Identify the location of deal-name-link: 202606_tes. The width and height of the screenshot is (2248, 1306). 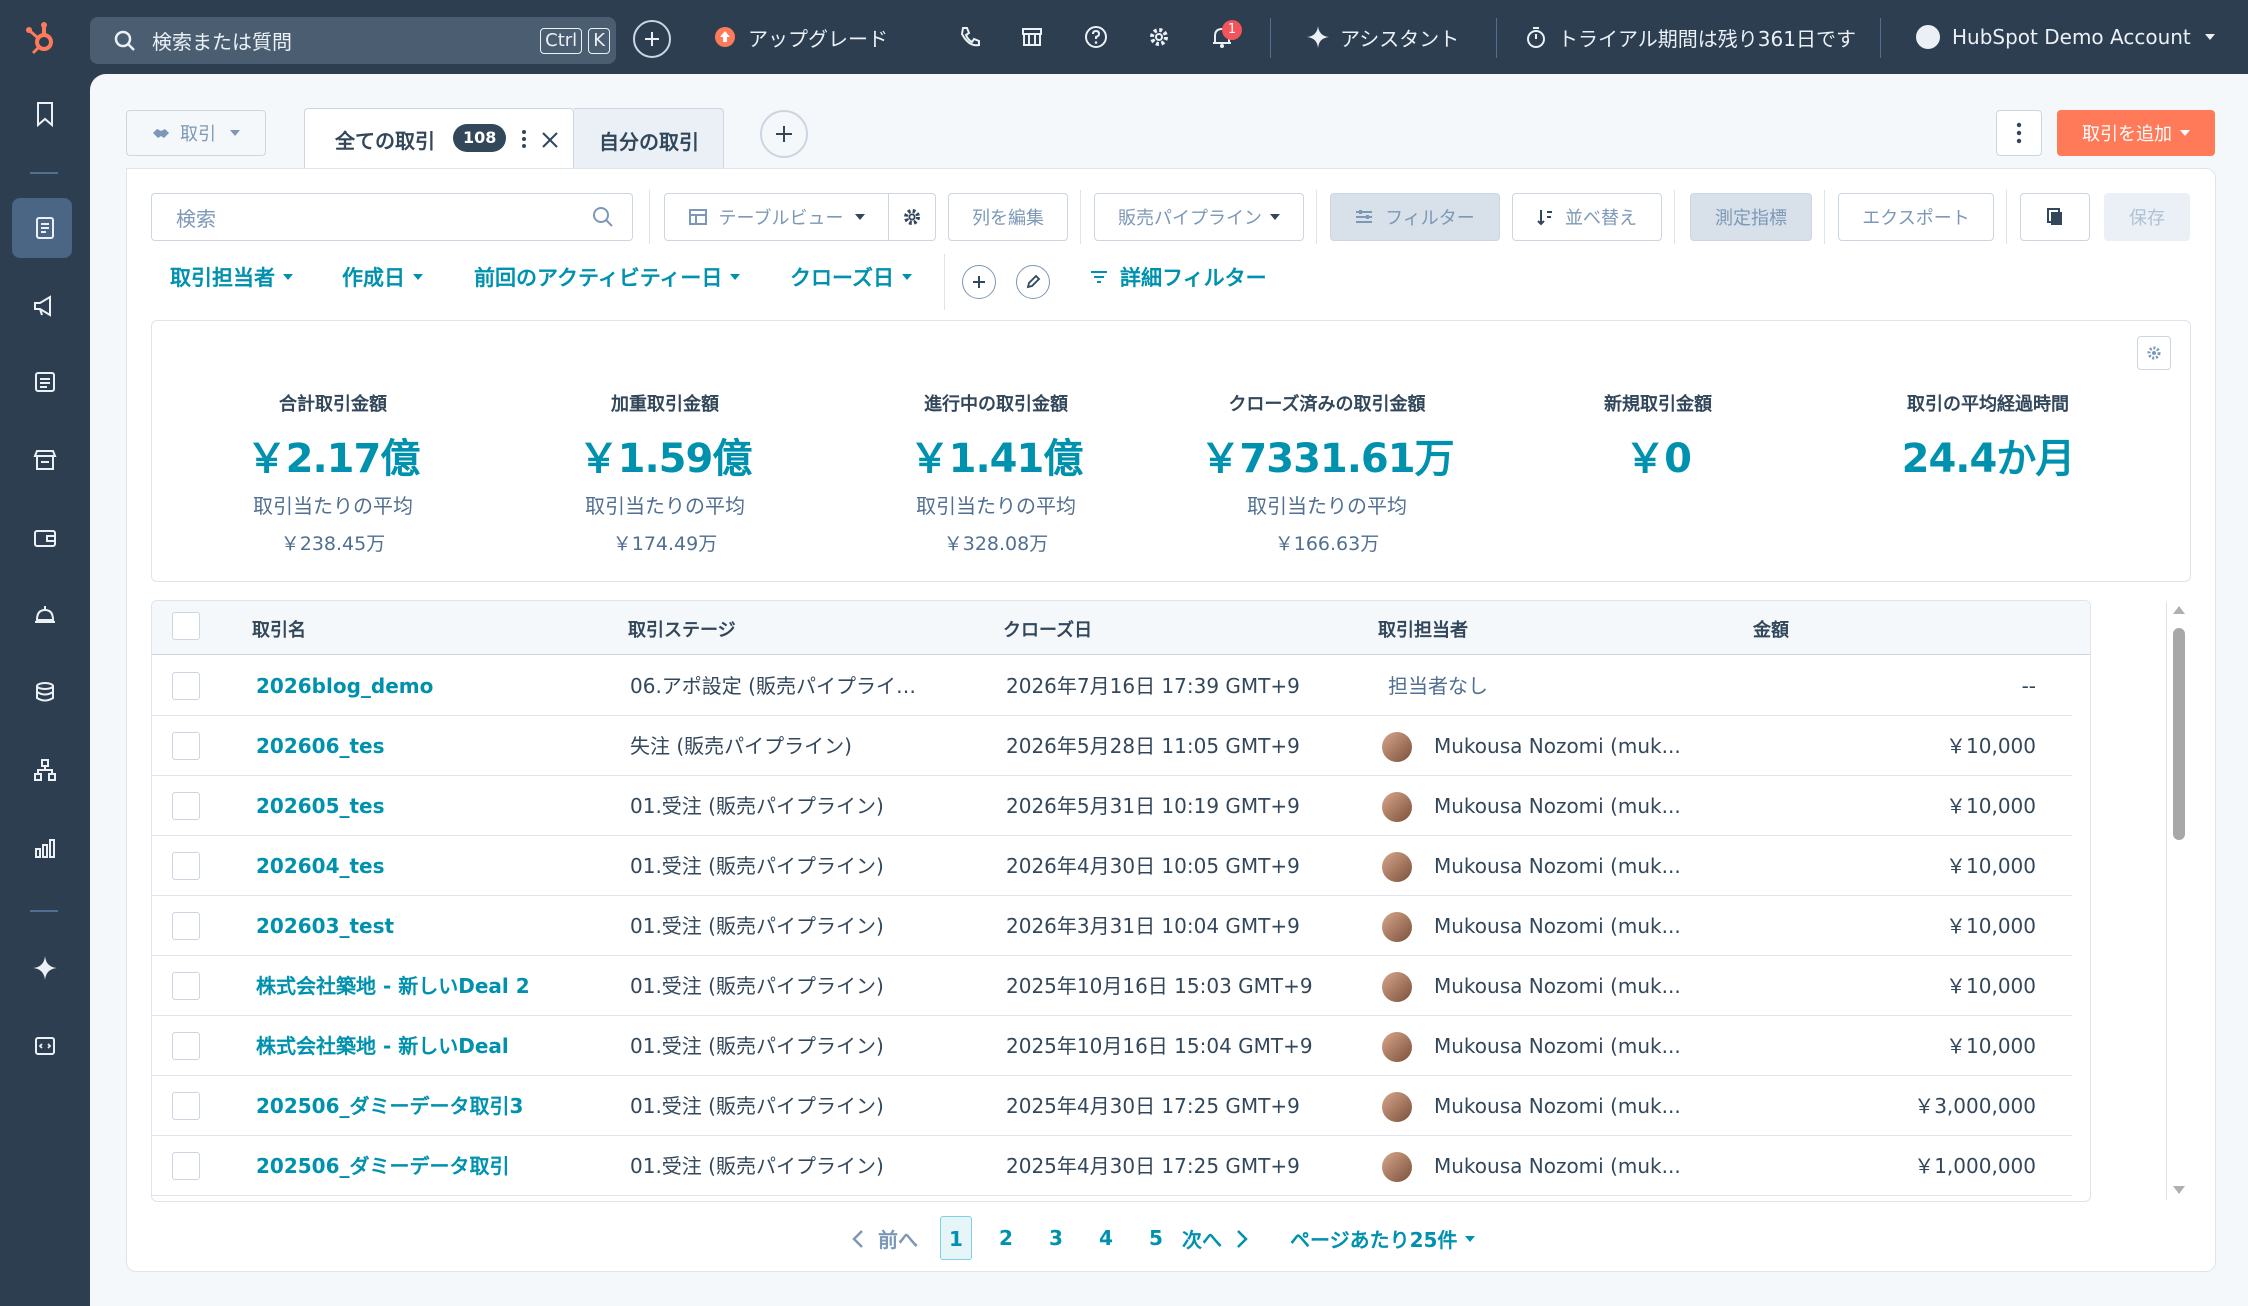
(320, 746).